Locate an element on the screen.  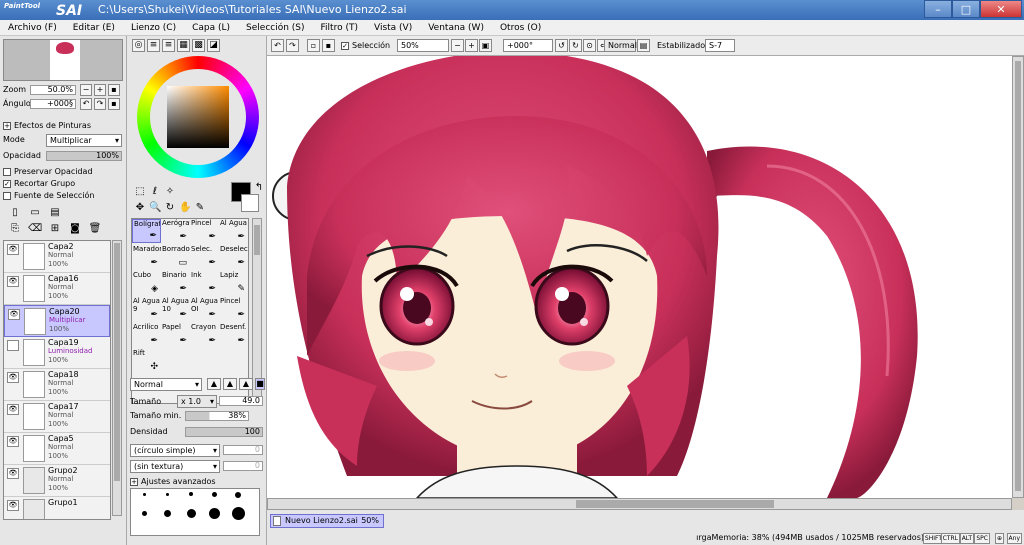
brush-slot: Aerógraf ✒ is located at coordinates (175, 231).